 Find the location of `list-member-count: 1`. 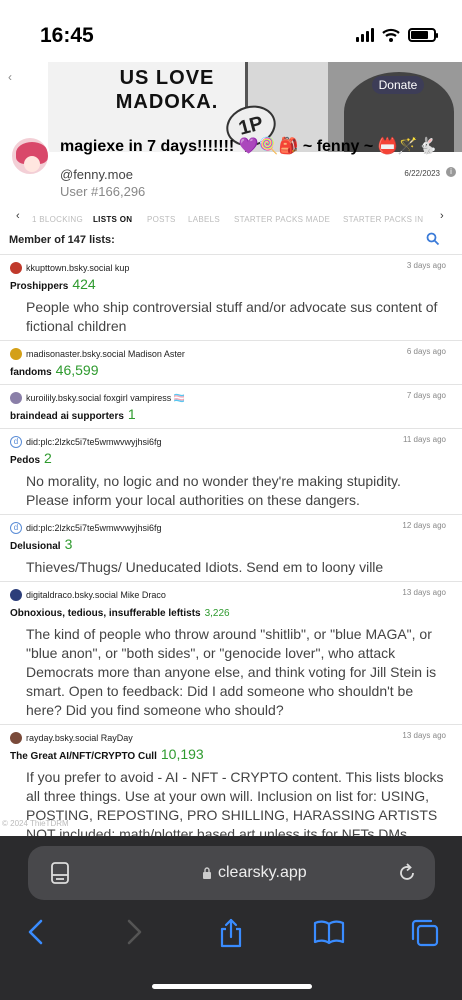

list-member-count: 1 is located at coordinates (131, 414).